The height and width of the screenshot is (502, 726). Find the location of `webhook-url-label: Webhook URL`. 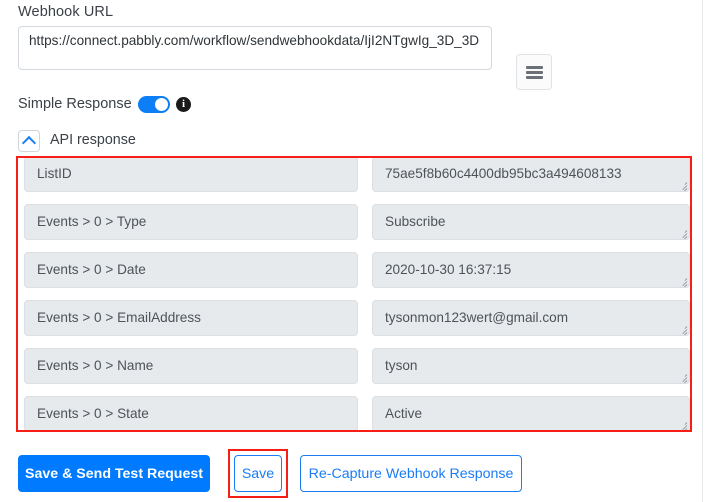

webhook-url-label: Webhook URL is located at coordinates (66, 12).